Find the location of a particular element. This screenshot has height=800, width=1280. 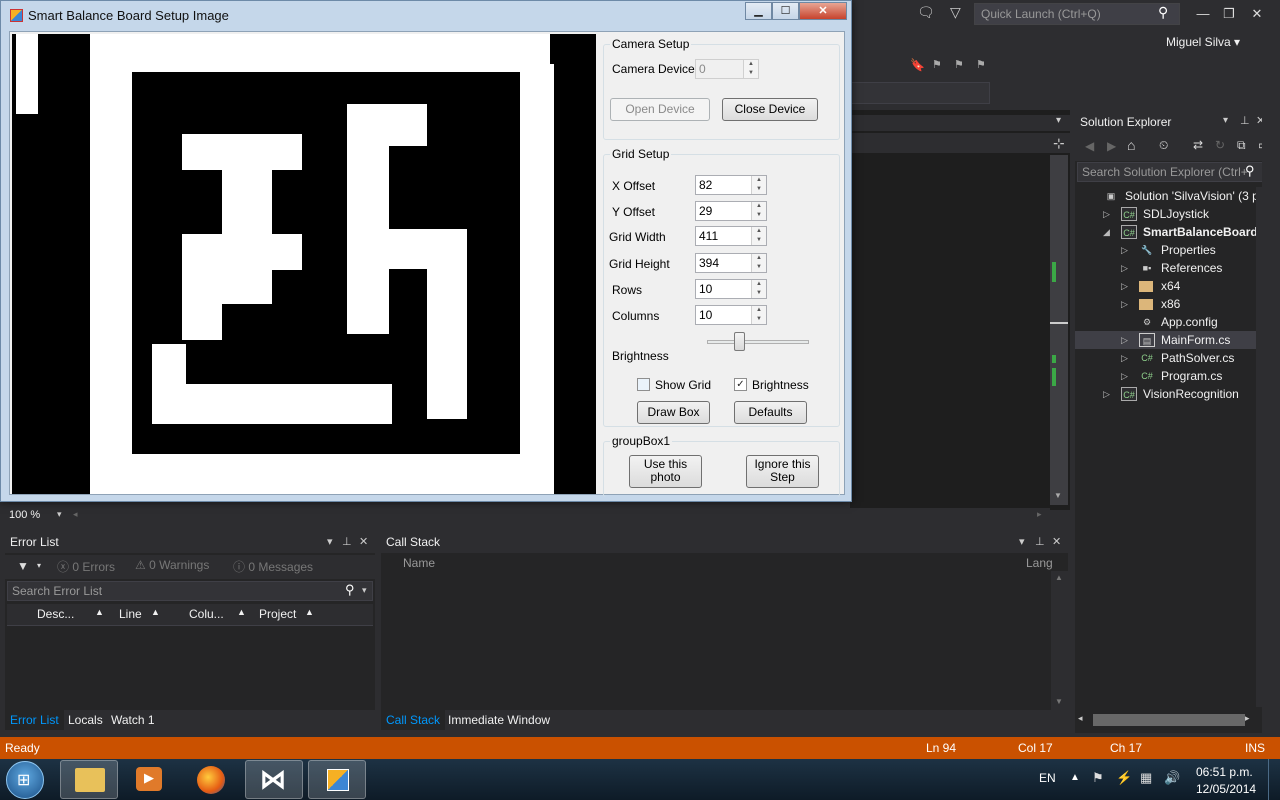

errors-filter-button: ⓧ 0 Errors is located at coordinates (86, 566).